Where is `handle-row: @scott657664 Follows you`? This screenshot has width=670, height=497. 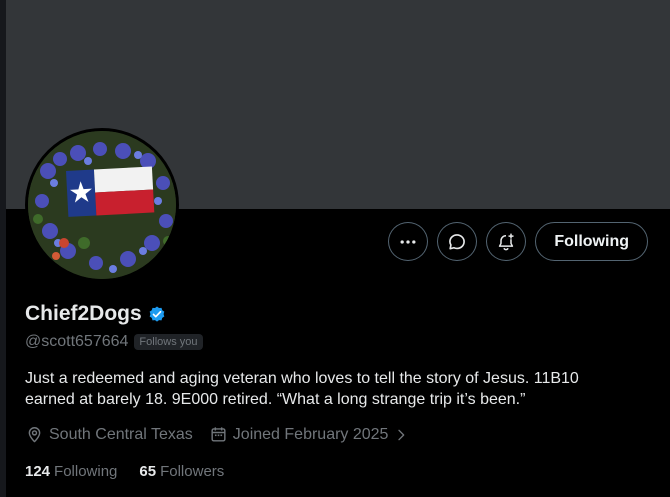 handle-row: @scott657664 Follows you is located at coordinates (114, 342).